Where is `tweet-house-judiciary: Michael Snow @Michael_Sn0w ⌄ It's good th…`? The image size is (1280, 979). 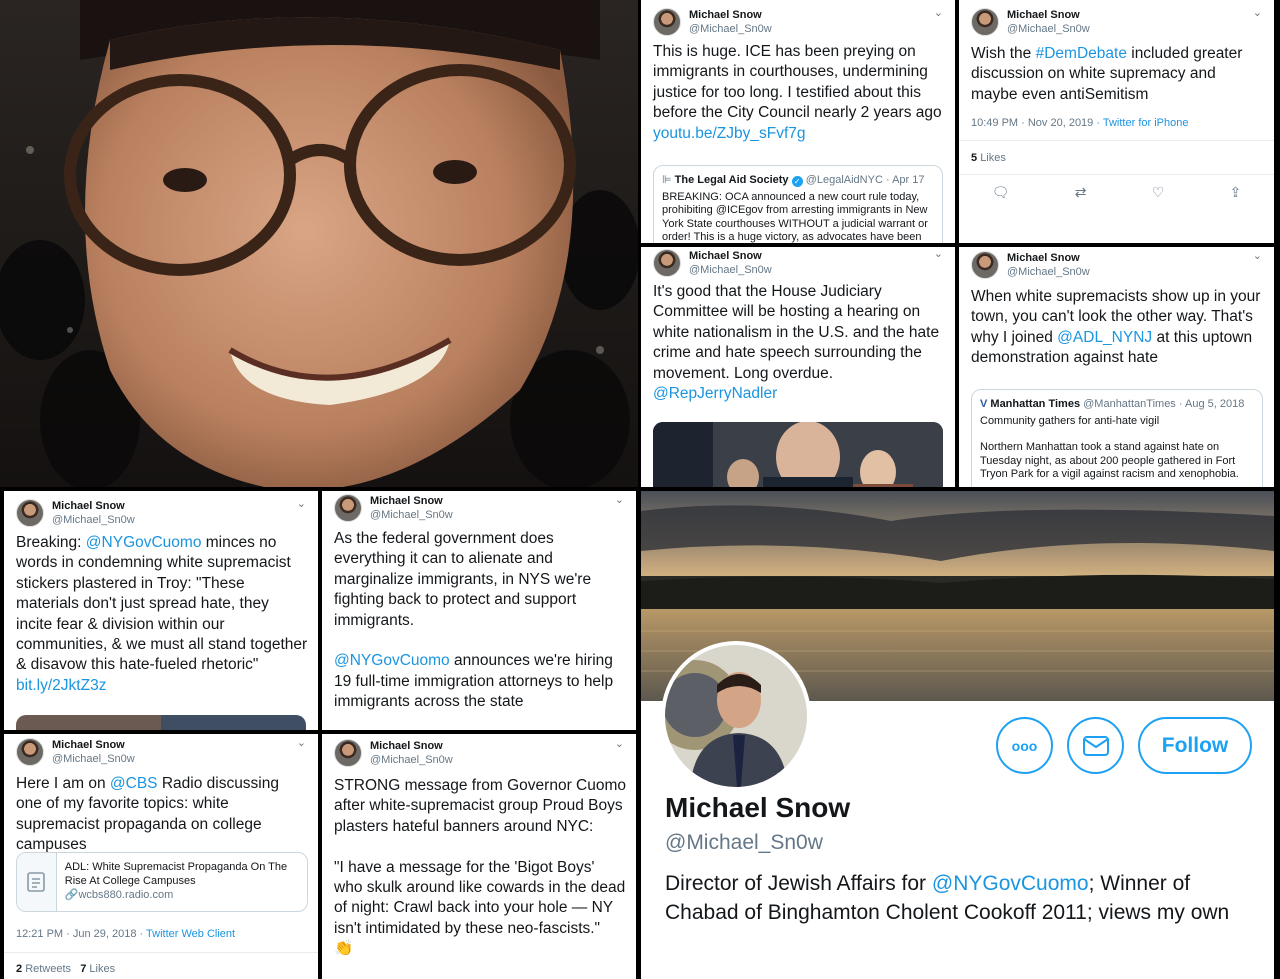 tweet-house-judiciary: Michael Snow @Michael_Sn0w ⌄ It's good th… is located at coordinates (798, 367).